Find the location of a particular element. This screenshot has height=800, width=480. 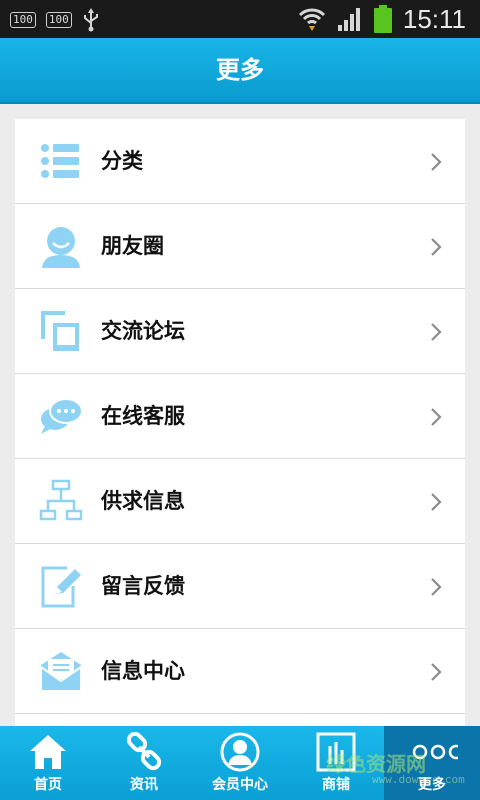

tab-more: 更多 is located at coordinates (432, 763).